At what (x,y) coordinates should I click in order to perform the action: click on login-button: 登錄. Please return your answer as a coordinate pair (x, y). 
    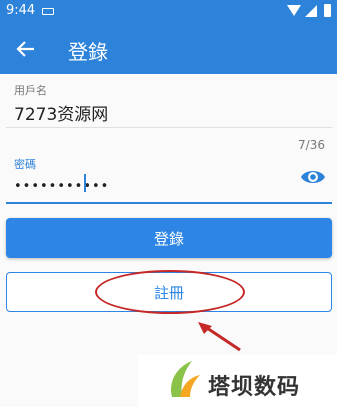
    Looking at the image, I should click on (169, 238).